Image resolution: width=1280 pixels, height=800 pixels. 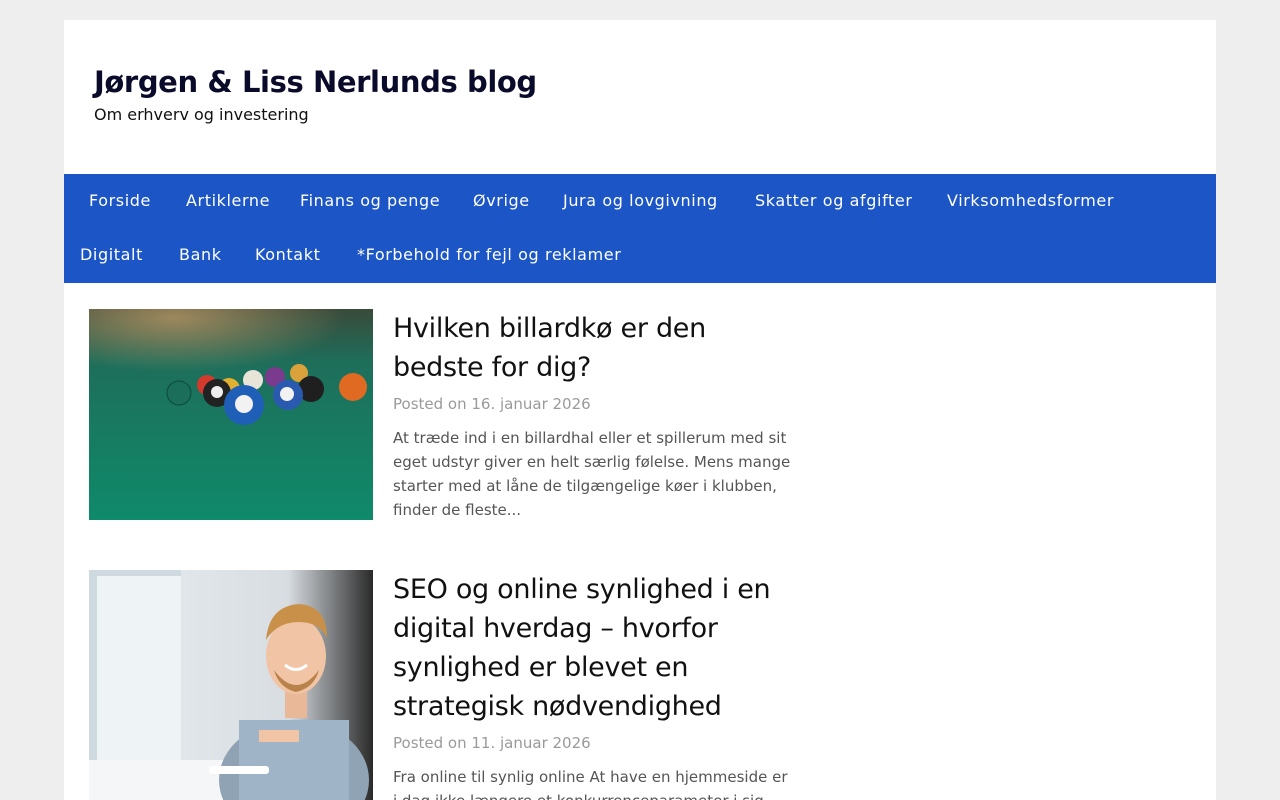 I want to click on post-meta: Posted on 11. januar 2026, so click(x=593, y=743).